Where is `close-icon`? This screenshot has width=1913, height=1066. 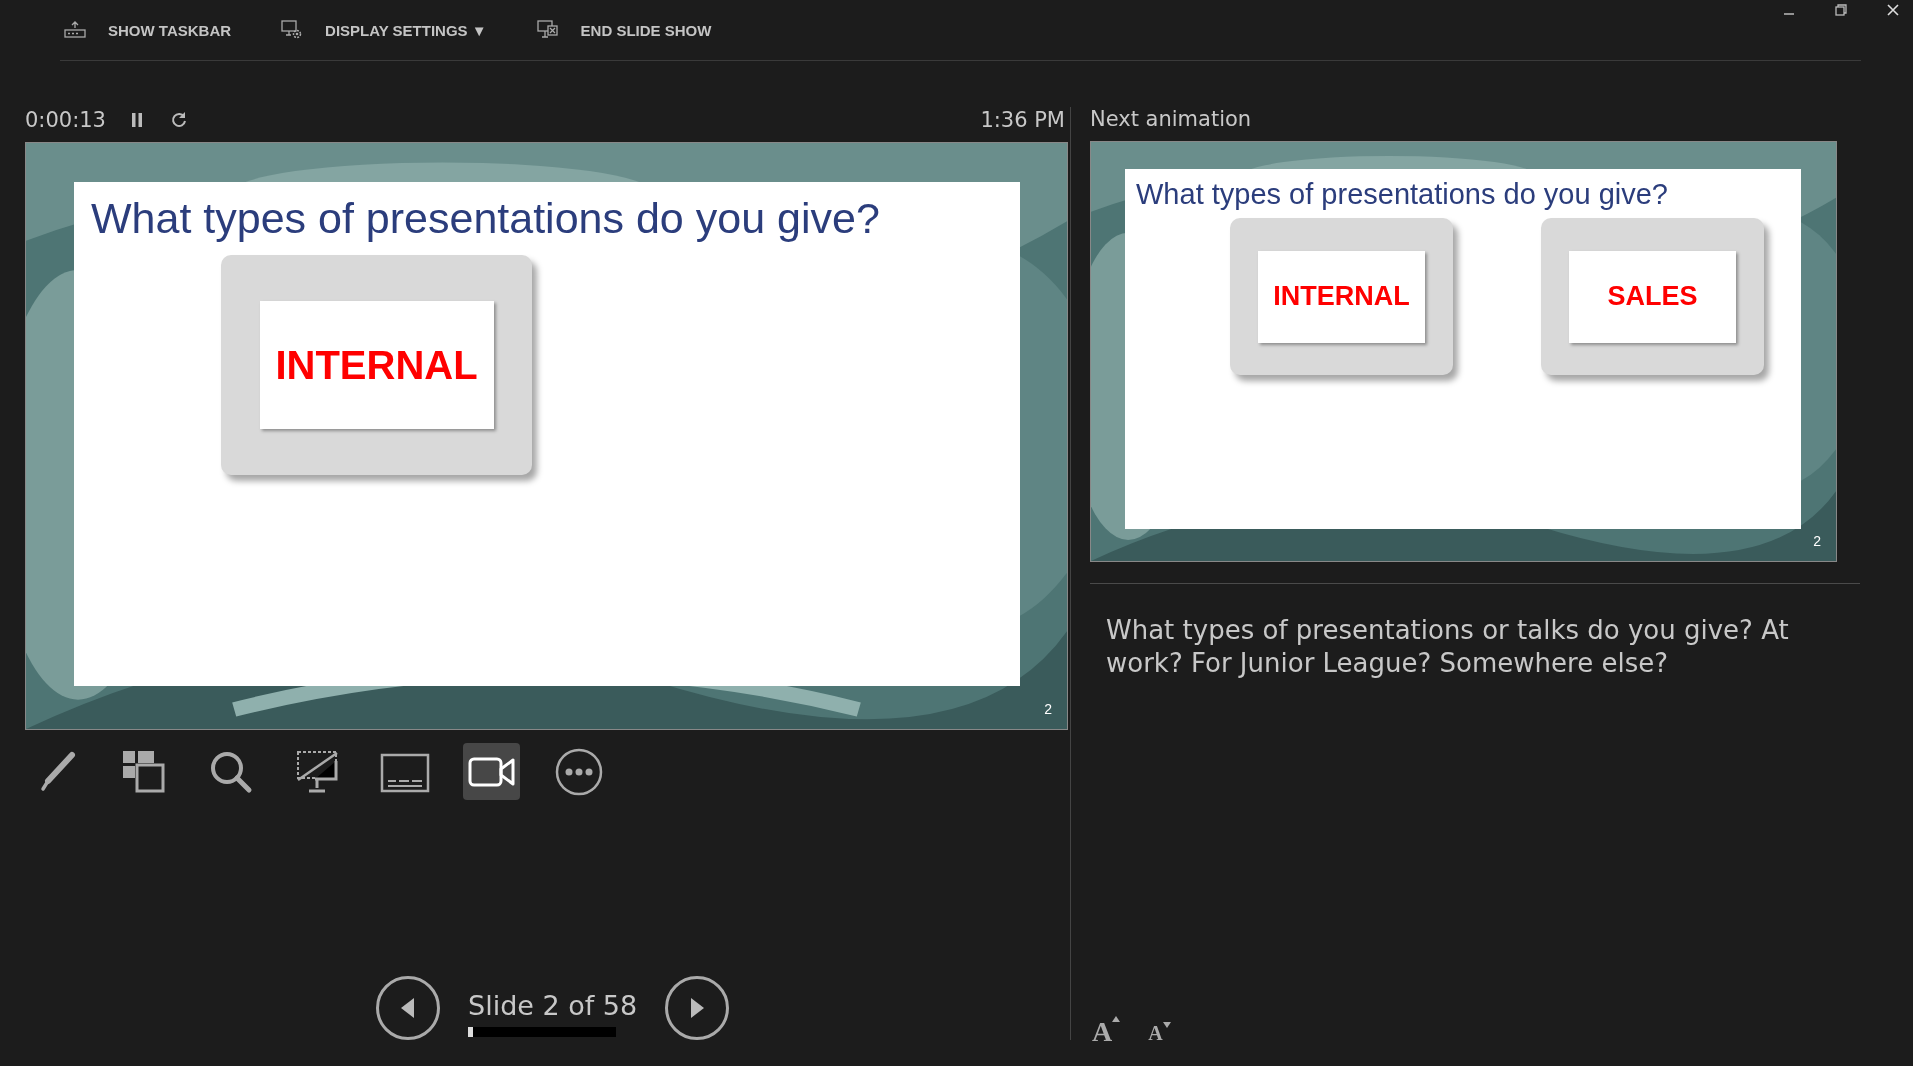 close-icon is located at coordinates (1893, 10).